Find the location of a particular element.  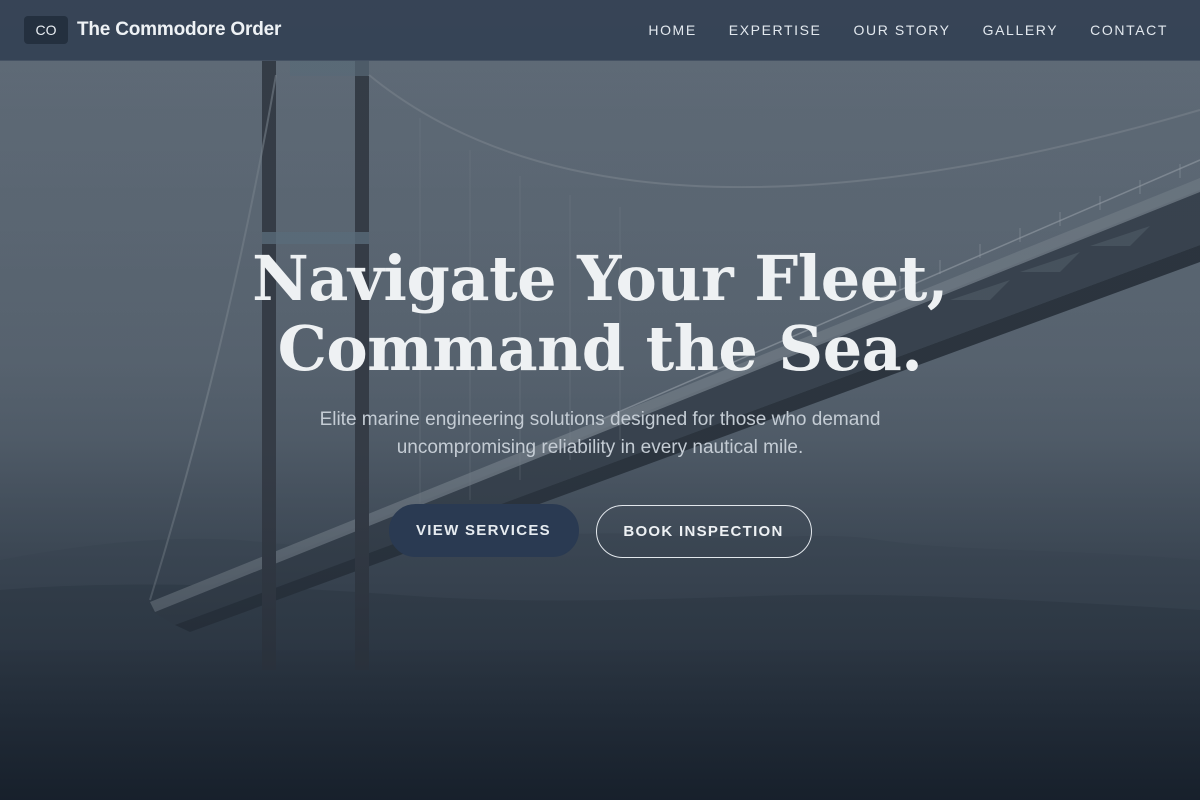

brand-name: The Commodore Order is located at coordinates (179, 30).